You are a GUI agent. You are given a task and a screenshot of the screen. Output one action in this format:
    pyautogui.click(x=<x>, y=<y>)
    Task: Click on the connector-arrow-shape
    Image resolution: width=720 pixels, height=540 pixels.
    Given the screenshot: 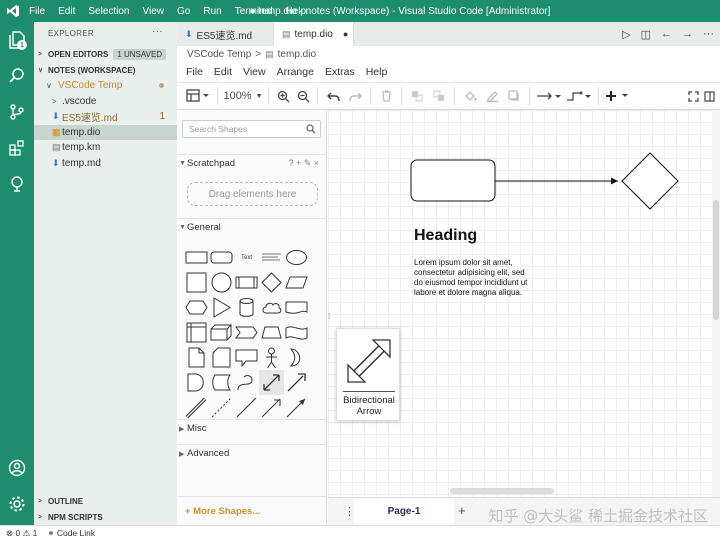 What is the action you would take?
    pyautogui.click(x=271, y=407)
    